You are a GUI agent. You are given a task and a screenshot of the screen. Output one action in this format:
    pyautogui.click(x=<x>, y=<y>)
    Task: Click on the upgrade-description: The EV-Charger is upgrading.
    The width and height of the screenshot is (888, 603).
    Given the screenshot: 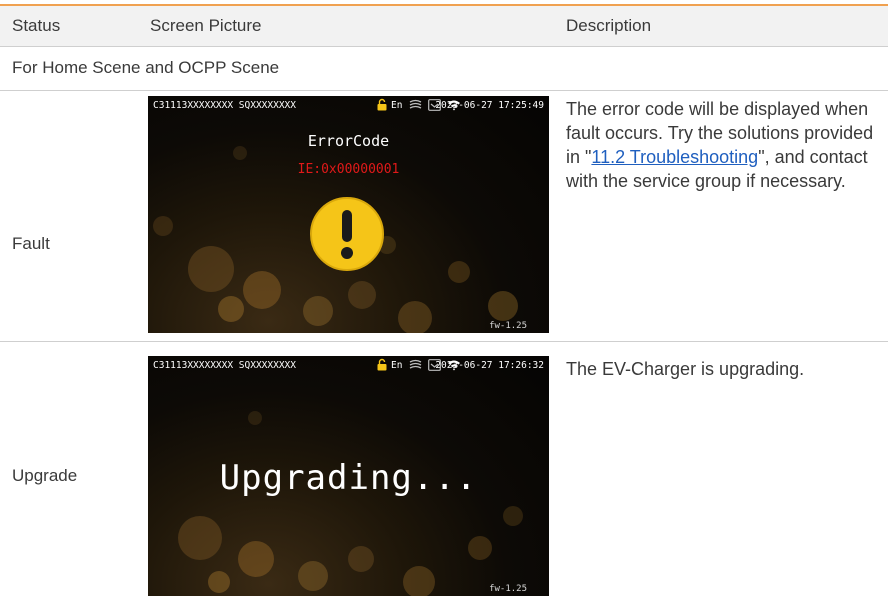 What is the action you would take?
    pyautogui.click(x=685, y=369)
    